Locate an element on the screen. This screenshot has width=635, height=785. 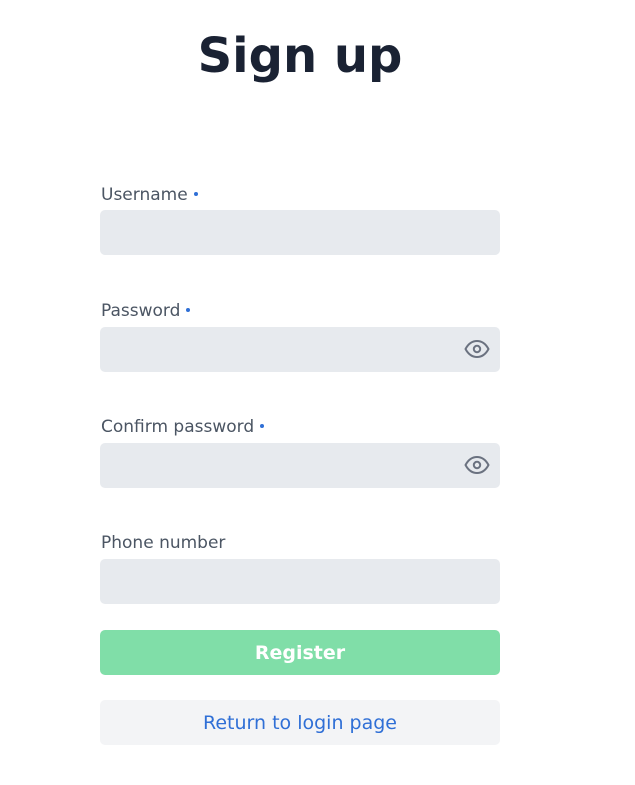
username-input is located at coordinates (300, 232).